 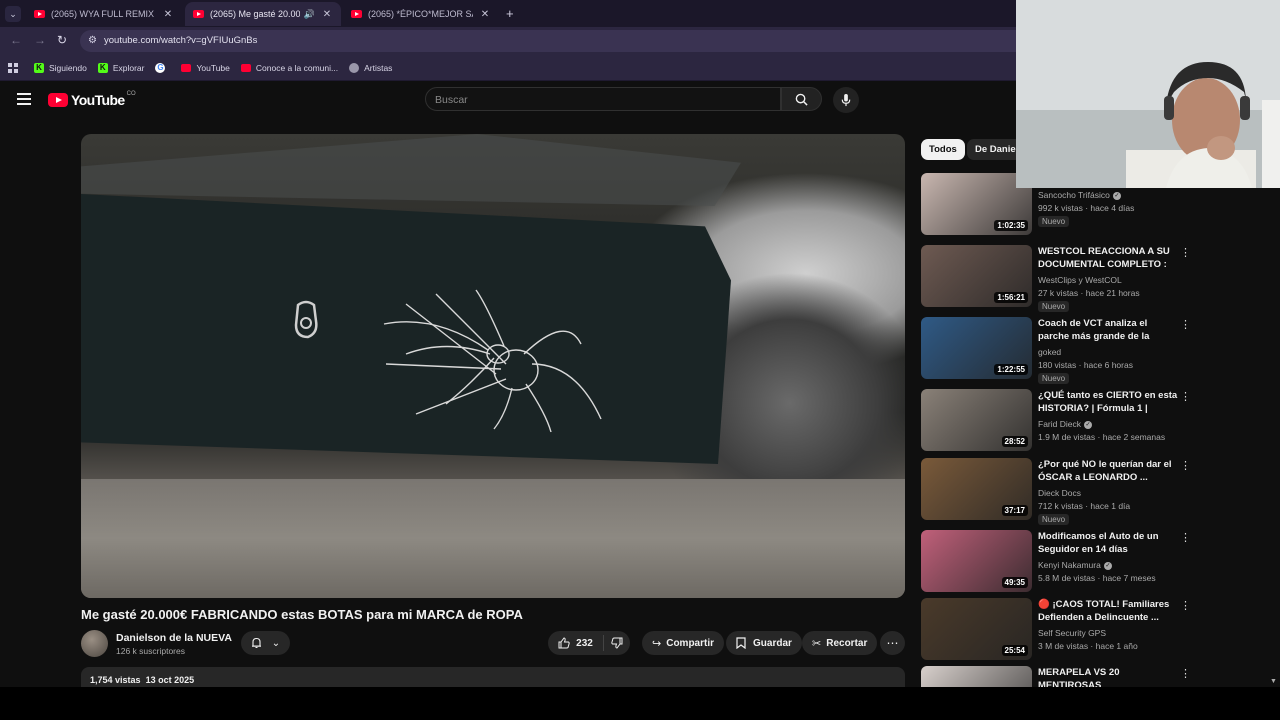 I want to click on glove-logo-icon, so click(x=306, y=319).